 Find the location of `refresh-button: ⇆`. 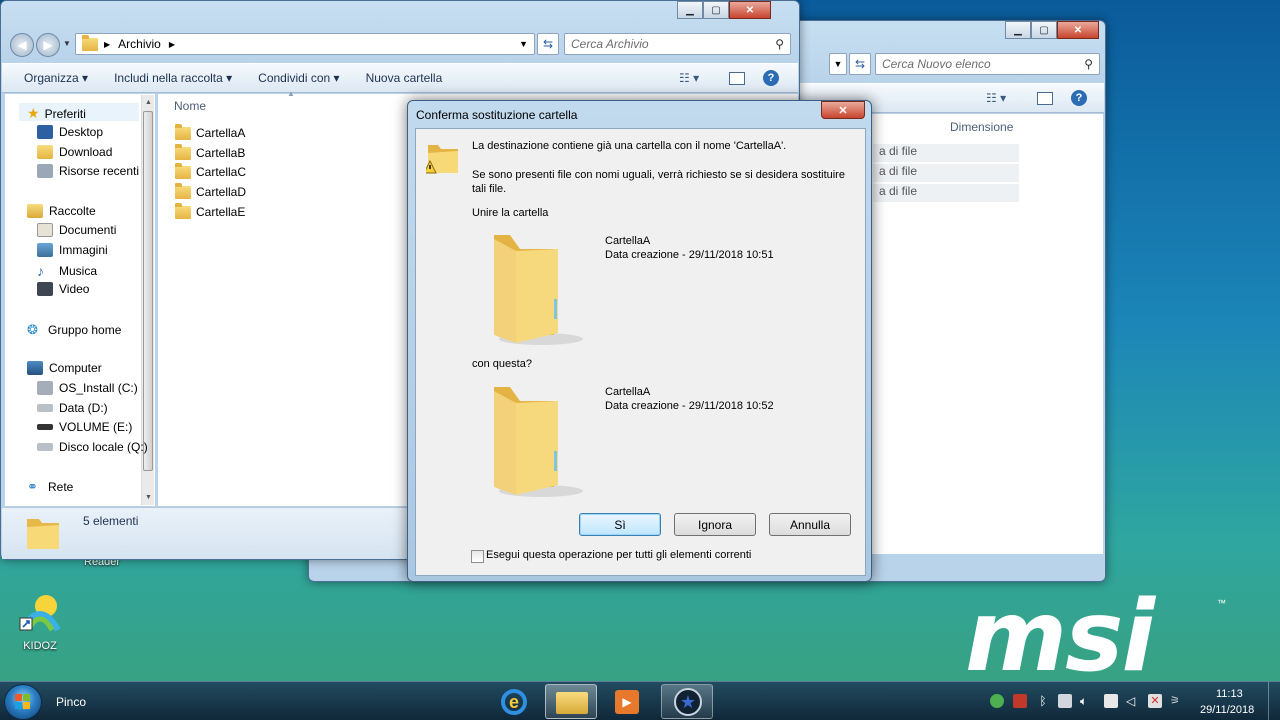

refresh-button: ⇆ is located at coordinates (548, 44).